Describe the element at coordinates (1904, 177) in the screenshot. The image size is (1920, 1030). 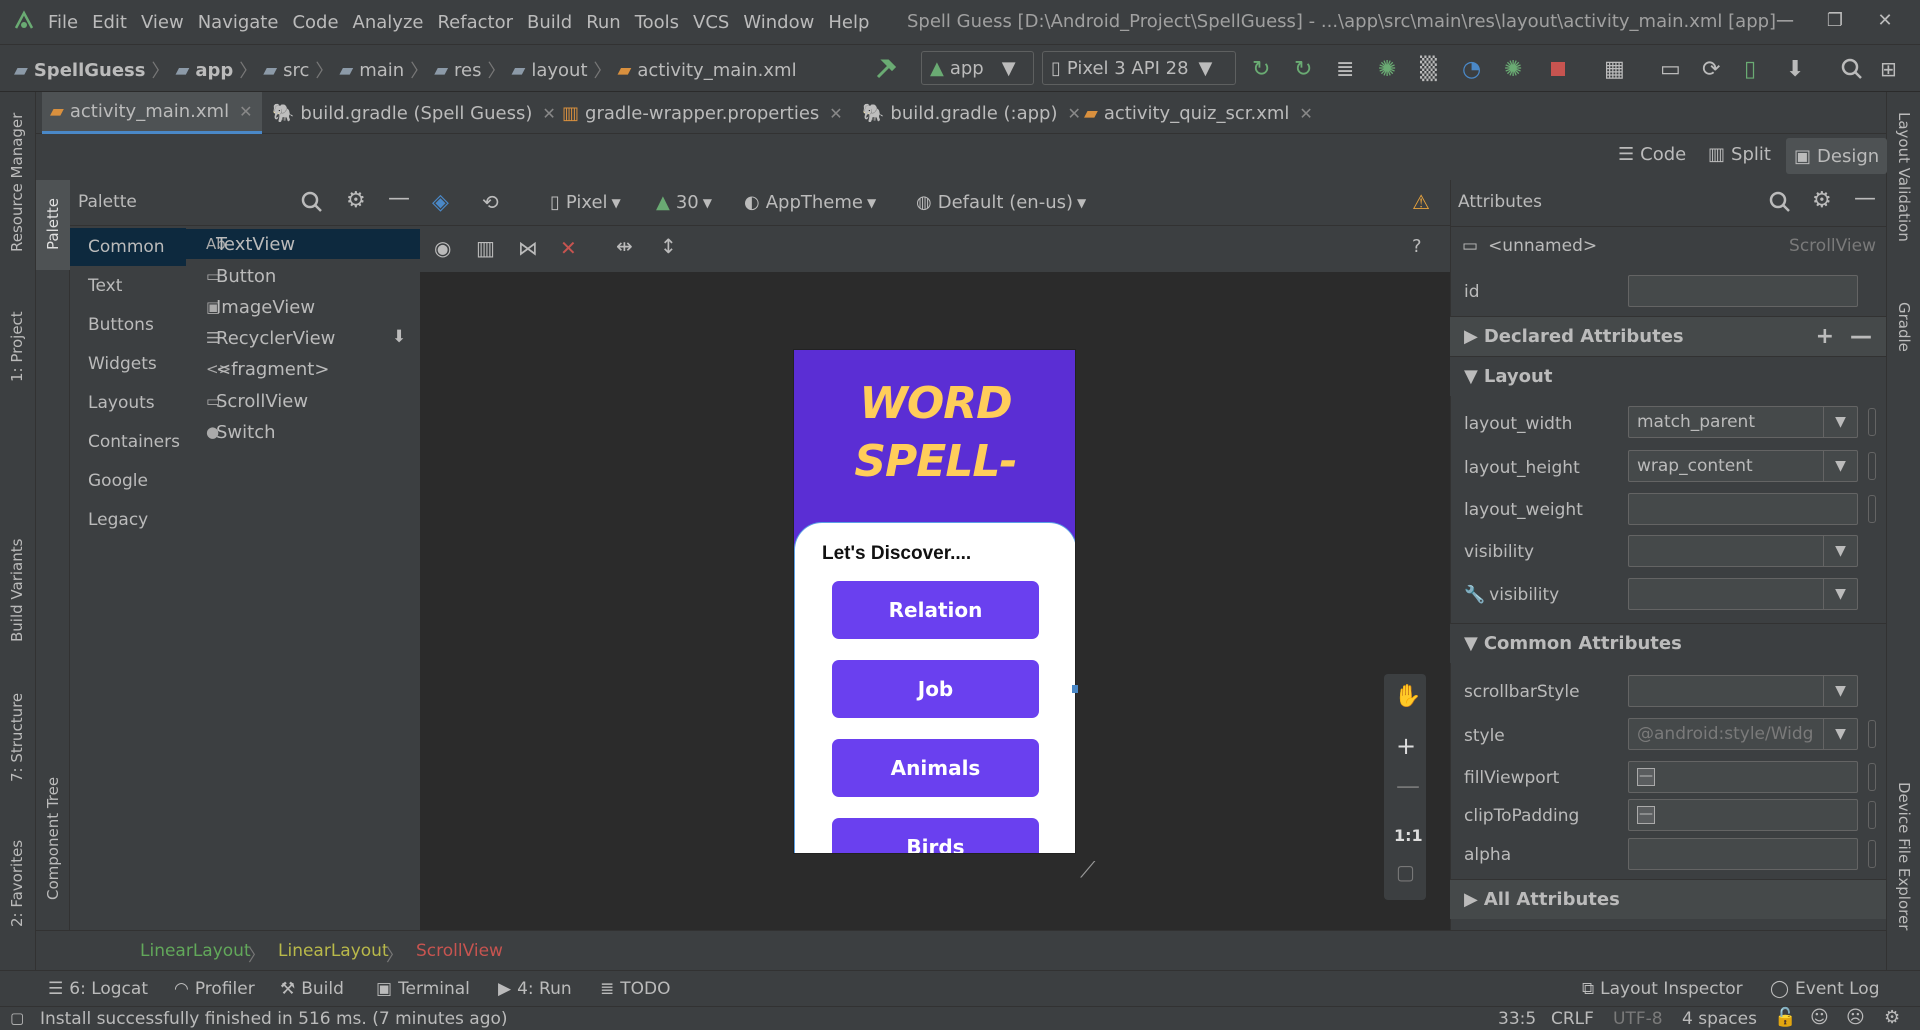
I see `layout-validation-tab: Layout Validation` at that location.